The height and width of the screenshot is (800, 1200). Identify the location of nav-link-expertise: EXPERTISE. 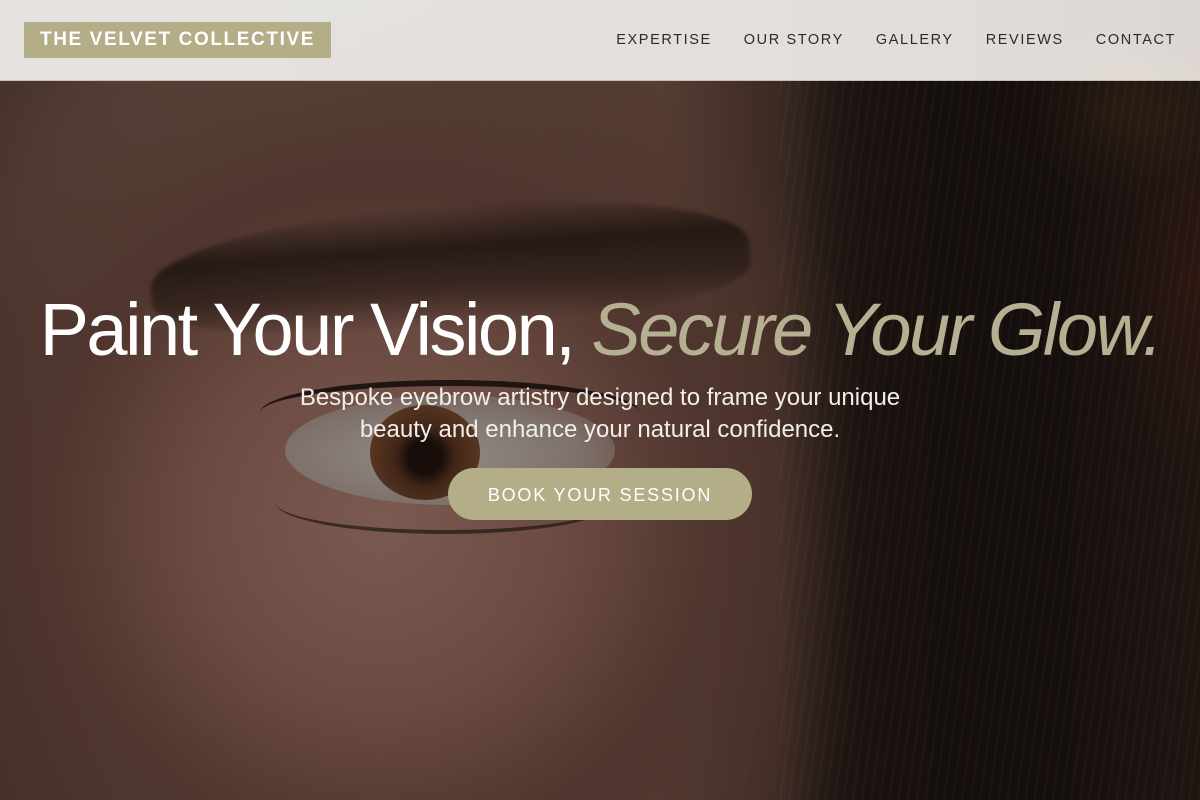
(664, 40).